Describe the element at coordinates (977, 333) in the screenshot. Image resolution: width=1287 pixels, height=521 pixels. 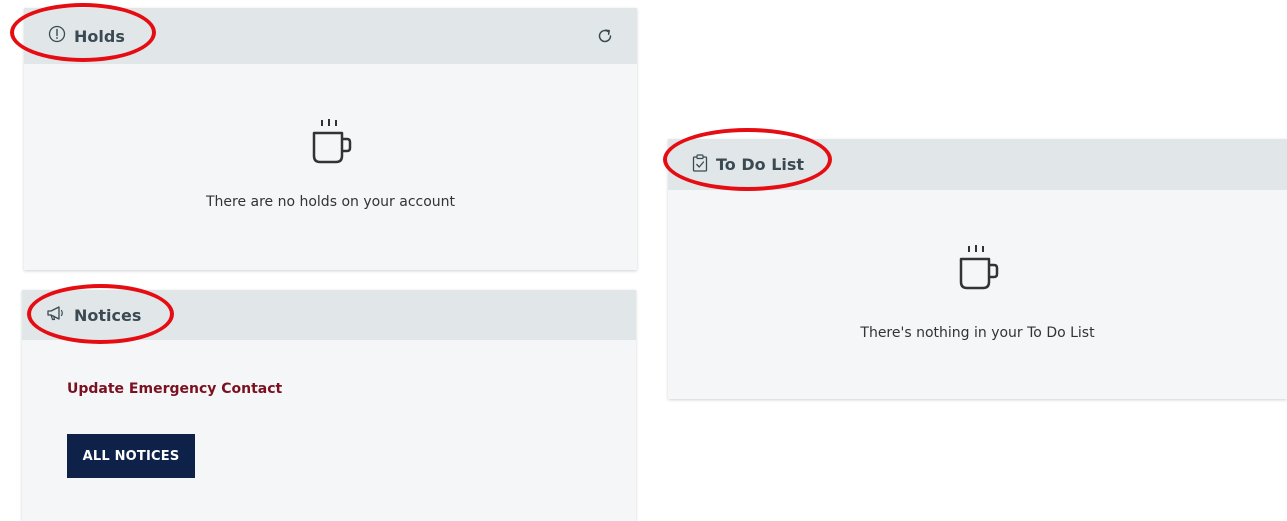
I see `todo-empty-message: There's nothing in your To Do List` at that location.